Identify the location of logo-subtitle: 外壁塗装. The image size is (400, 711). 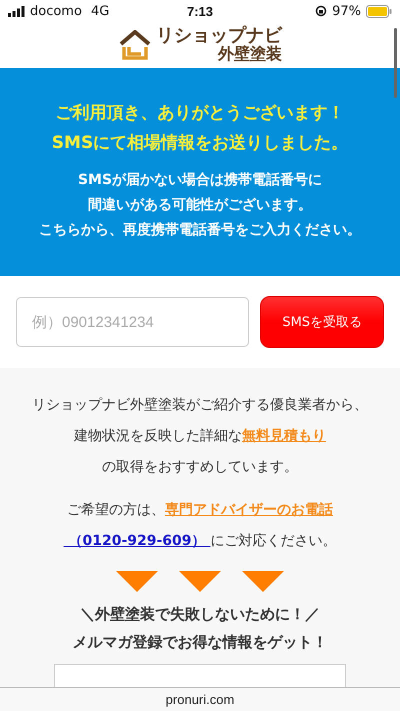
(250, 54).